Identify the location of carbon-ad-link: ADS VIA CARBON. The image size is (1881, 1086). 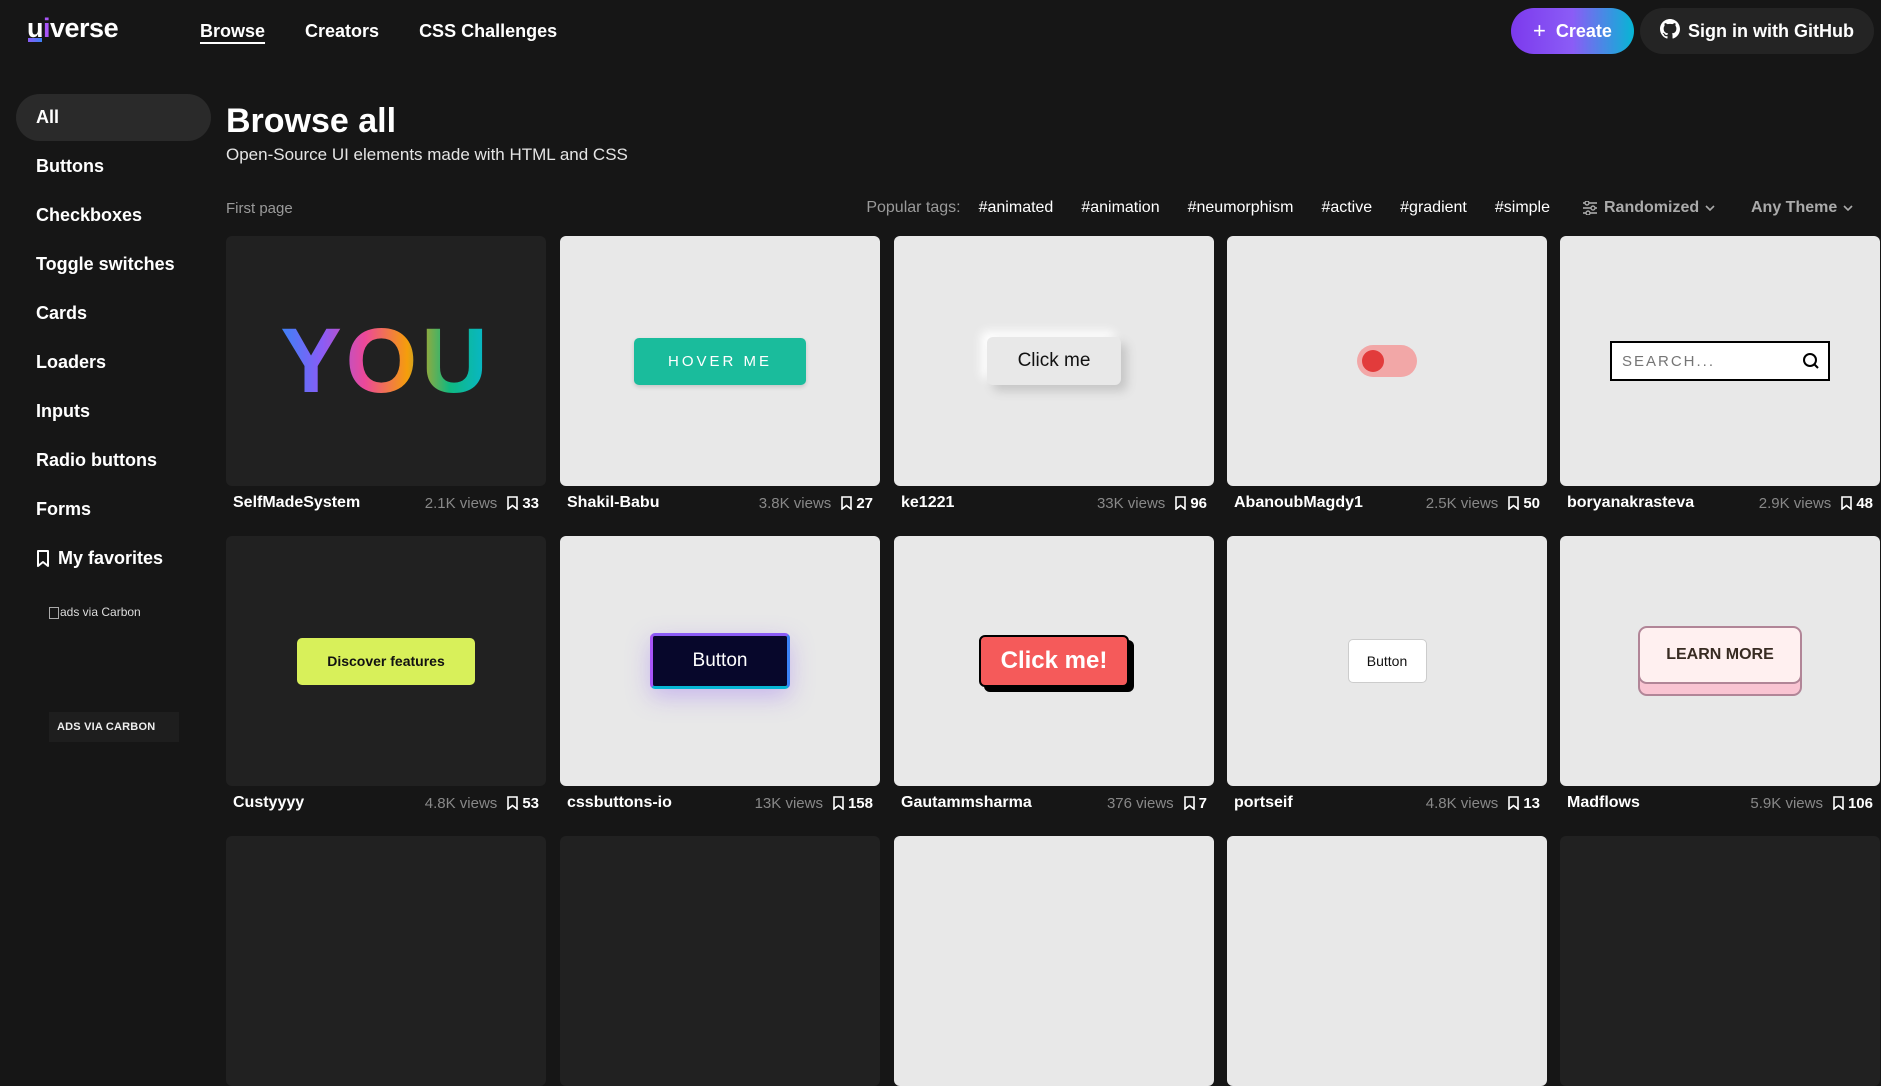
(114, 727).